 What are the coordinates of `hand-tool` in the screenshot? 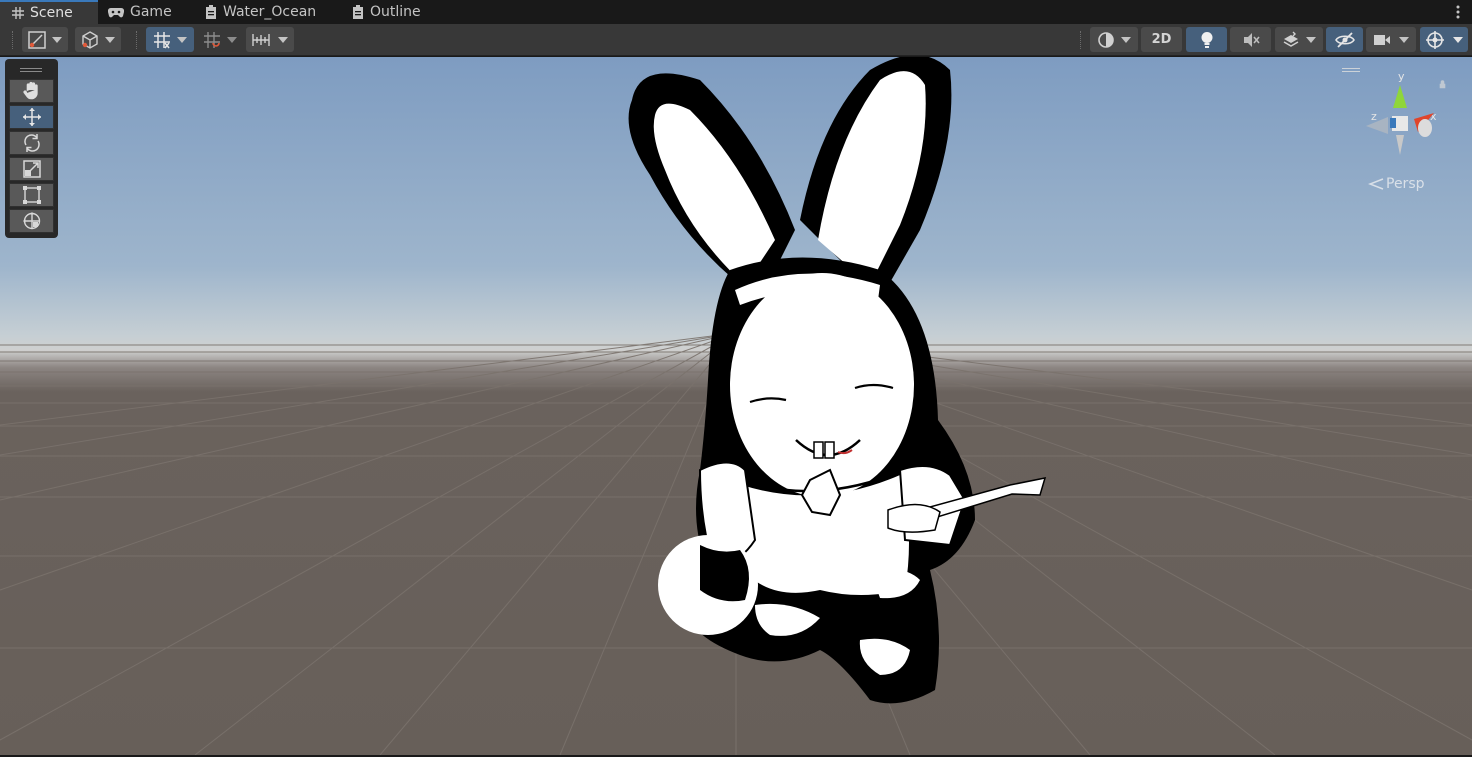 It's located at (31, 91).